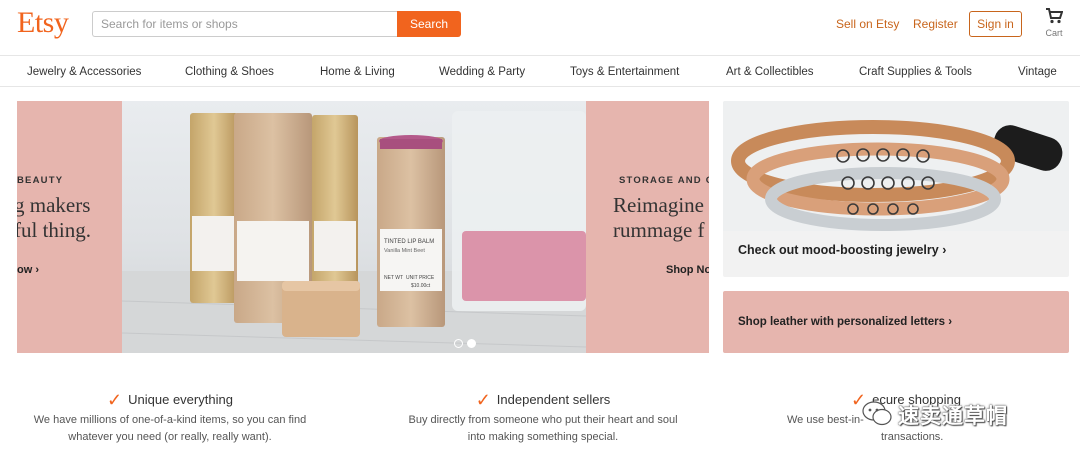 The height and width of the screenshot is (463, 1080). What do you see at coordinates (842, 322) in the screenshot?
I see `promo-leather-text: Shop leather with personalized letters` at bounding box center [842, 322].